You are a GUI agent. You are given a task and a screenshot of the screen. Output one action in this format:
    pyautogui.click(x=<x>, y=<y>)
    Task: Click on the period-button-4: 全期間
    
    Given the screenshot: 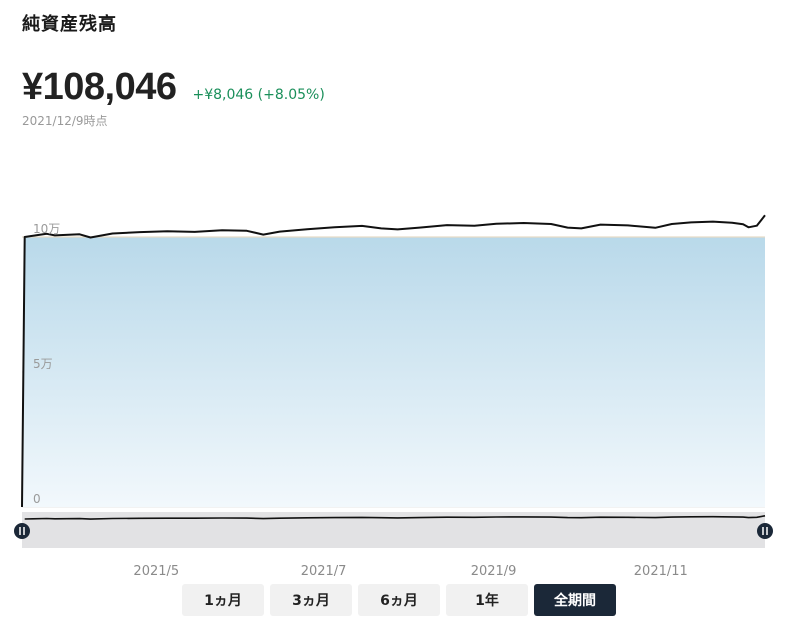 What is the action you would take?
    pyautogui.click(x=575, y=600)
    